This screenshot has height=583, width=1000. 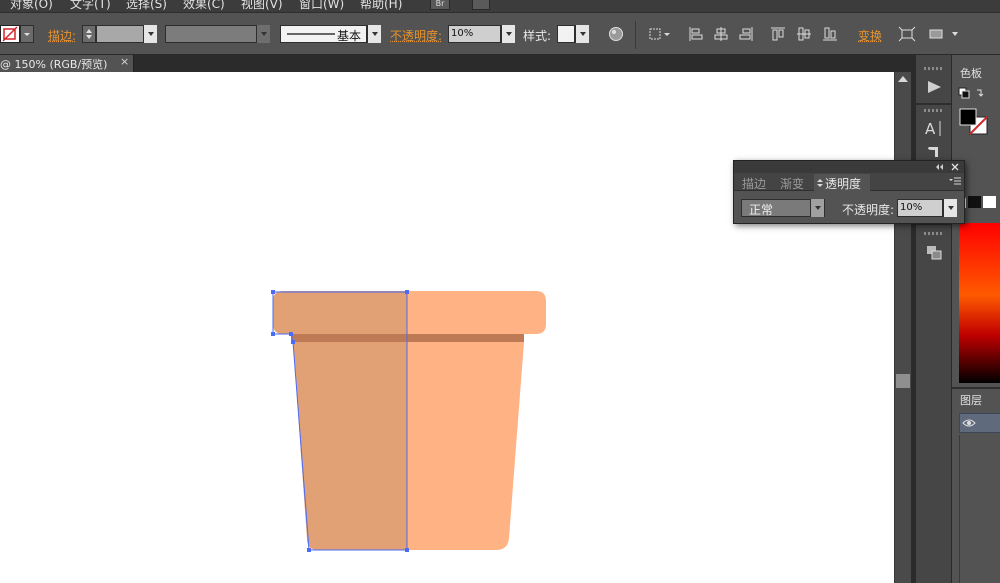 What do you see at coordinates (474, 34) in the screenshot?
I see `opacity-input: 10%` at bounding box center [474, 34].